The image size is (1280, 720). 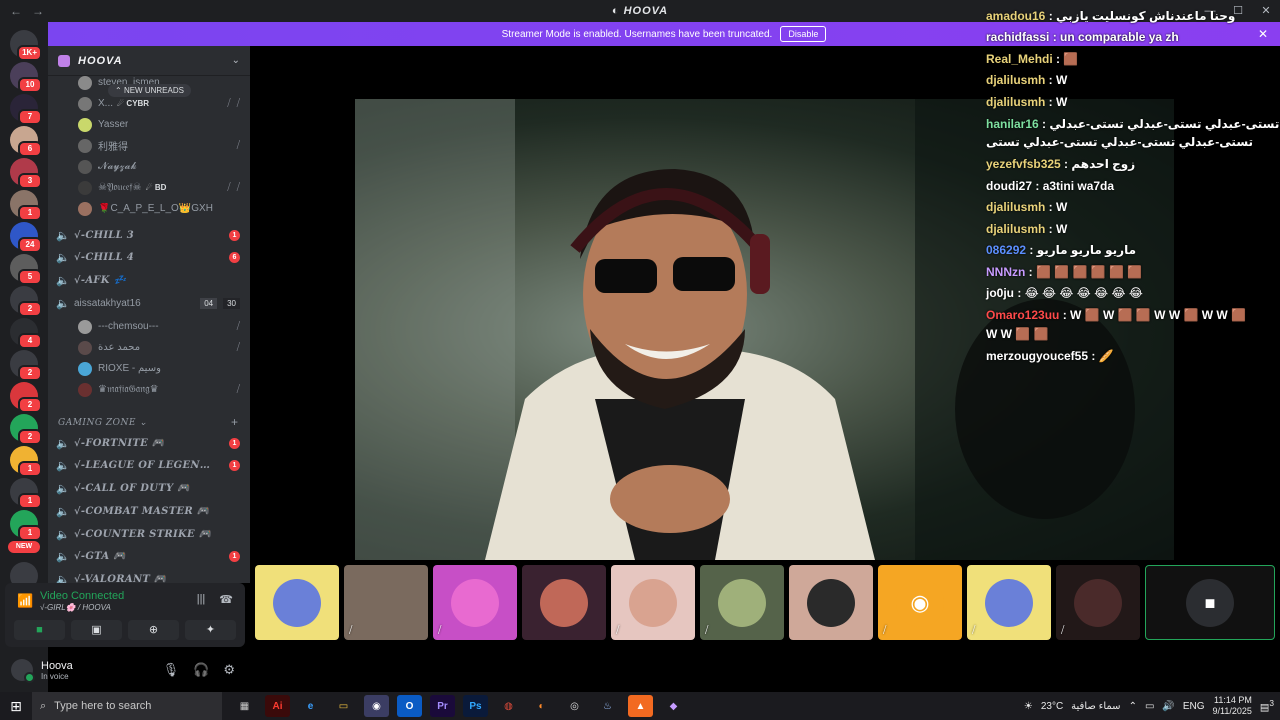 What do you see at coordinates (1022, 315) in the screenshot?
I see `chat-username: Omaro123uu` at bounding box center [1022, 315].